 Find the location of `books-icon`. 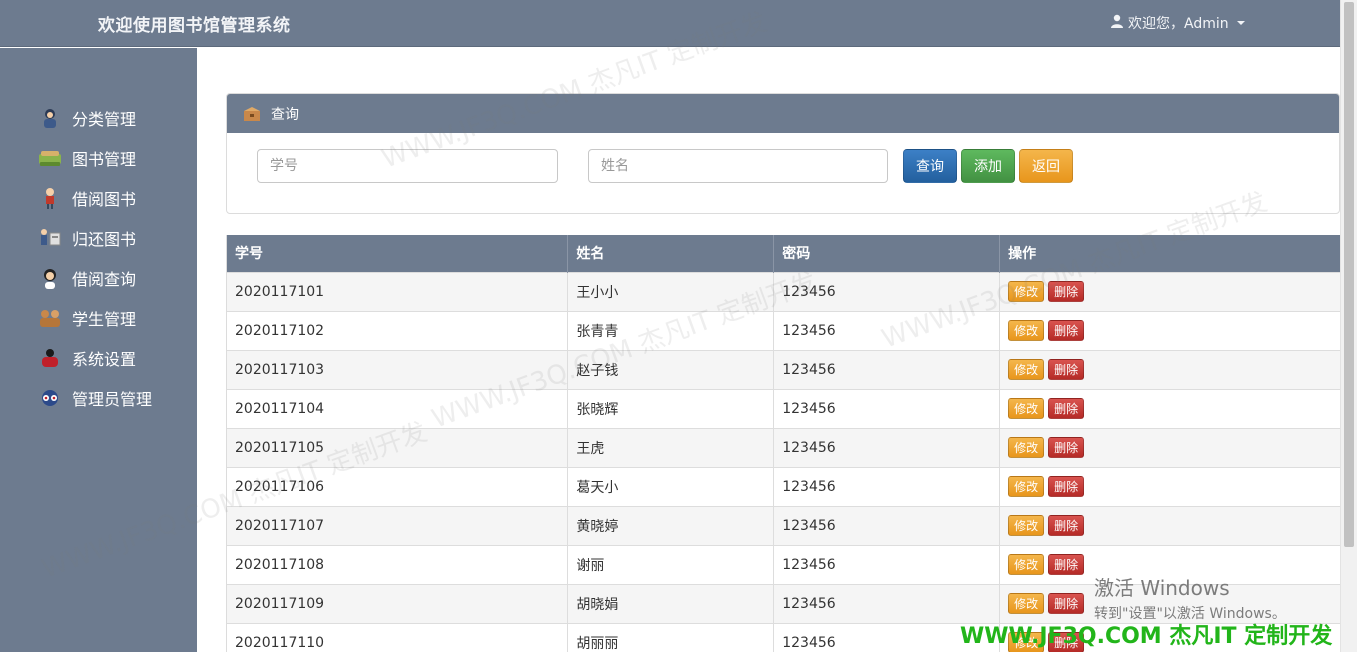

books-icon is located at coordinates (50, 158).